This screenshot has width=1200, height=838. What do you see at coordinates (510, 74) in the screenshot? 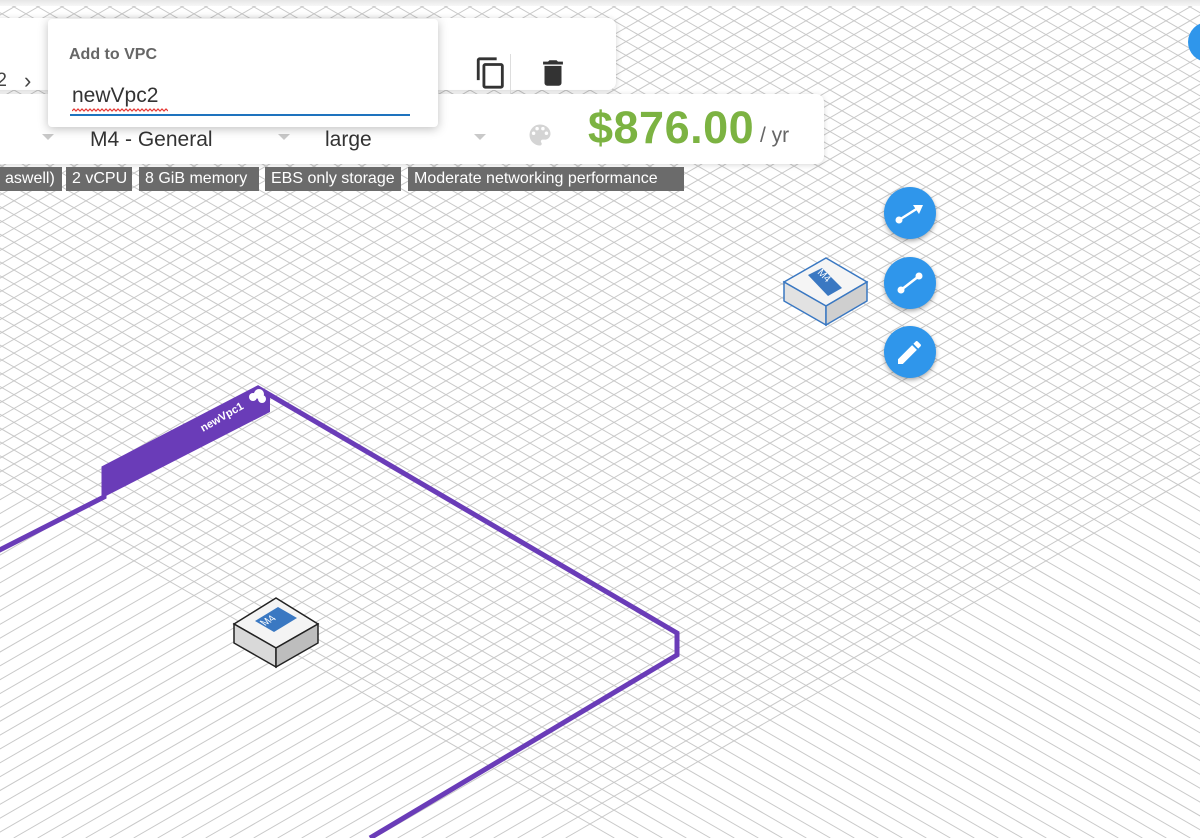
I see `toolbar-divider` at bounding box center [510, 74].